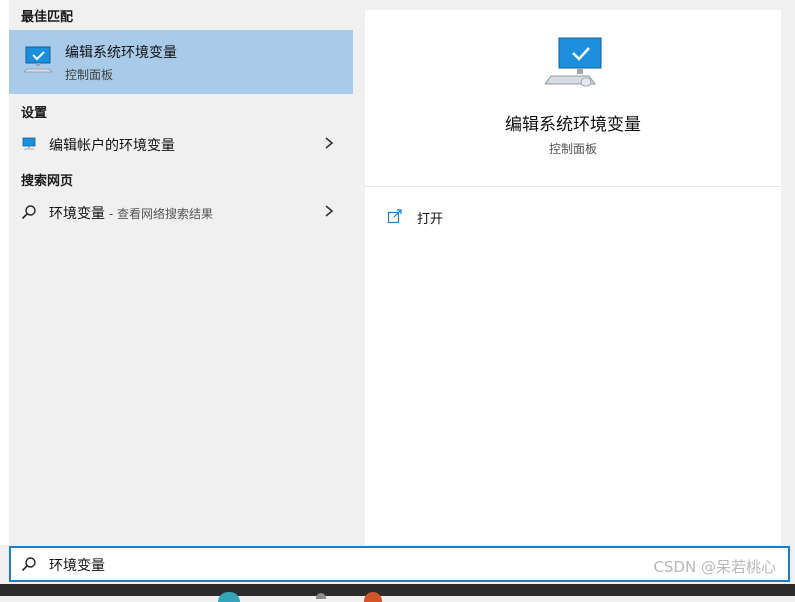 Image resolution: width=795 pixels, height=602 pixels. Describe the element at coordinates (399, 564) in the screenshot. I see `search-box: 环境变量 CSDN @呆若桃心` at that location.